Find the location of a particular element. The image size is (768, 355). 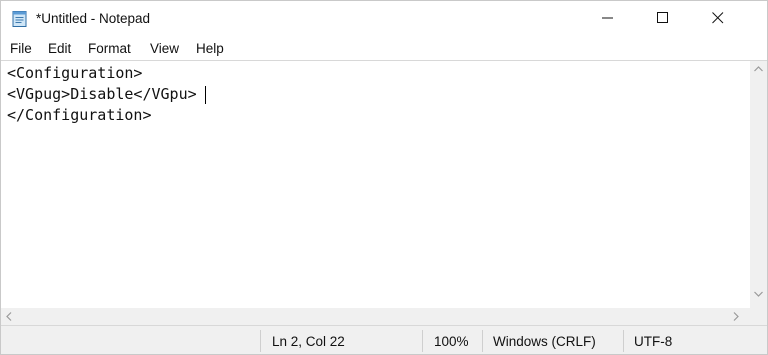

minimize-icon is located at coordinates (607, 18).